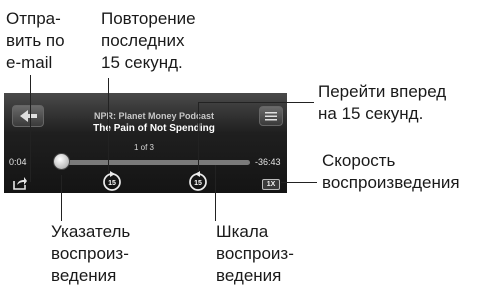 Image resolution: width=488 pixels, height=293 pixels. What do you see at coordinates (157, 162) in the screenshot?
I see `scrubber-bar` at bounding box center [157, 162].